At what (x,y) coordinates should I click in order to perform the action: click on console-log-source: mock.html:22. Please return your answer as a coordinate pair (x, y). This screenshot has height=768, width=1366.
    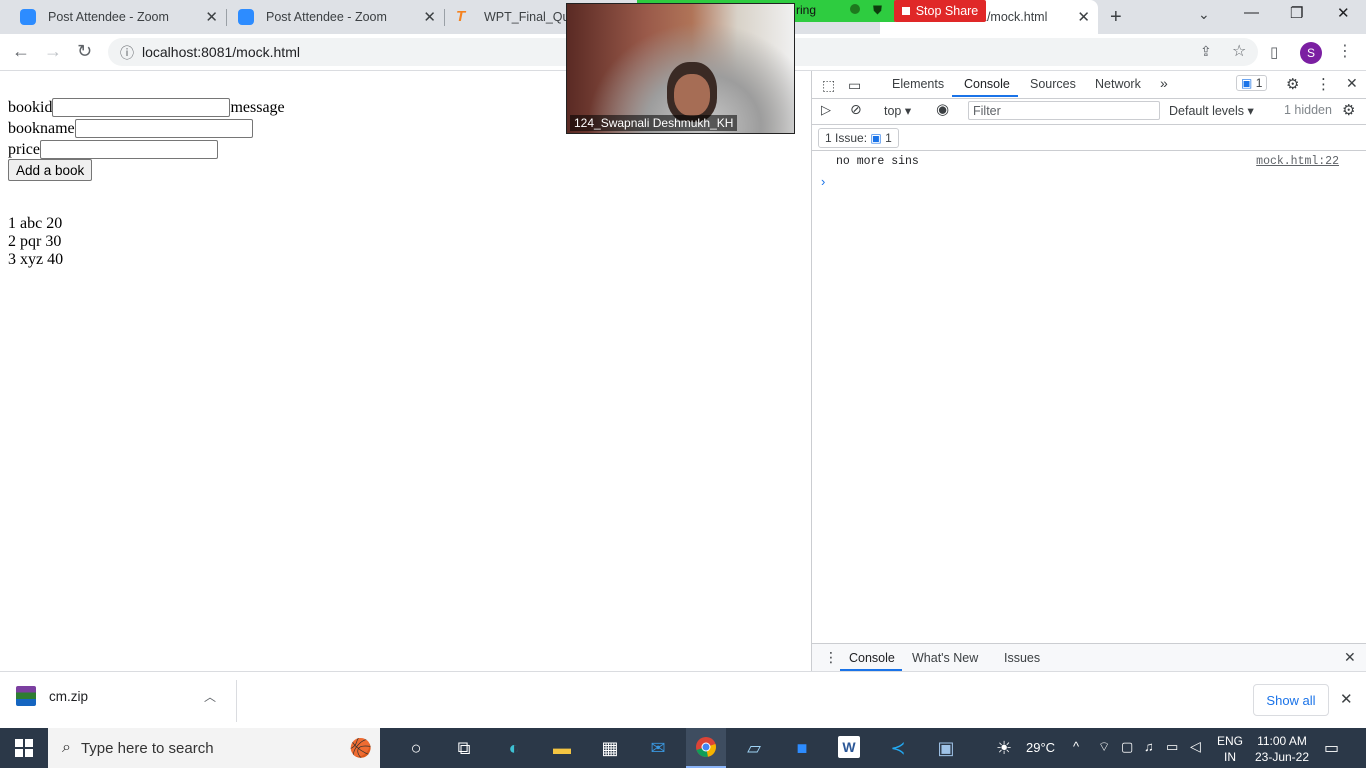
    Looking at the image, I should click on (1297, 161).